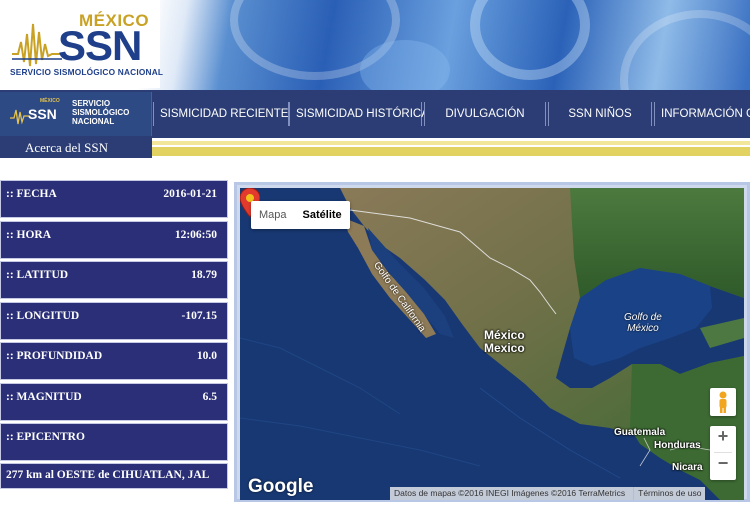 This screenshot has width=750, height=505. I want to click on terms-of-use-link: Términos de uso, so click(667, 493).